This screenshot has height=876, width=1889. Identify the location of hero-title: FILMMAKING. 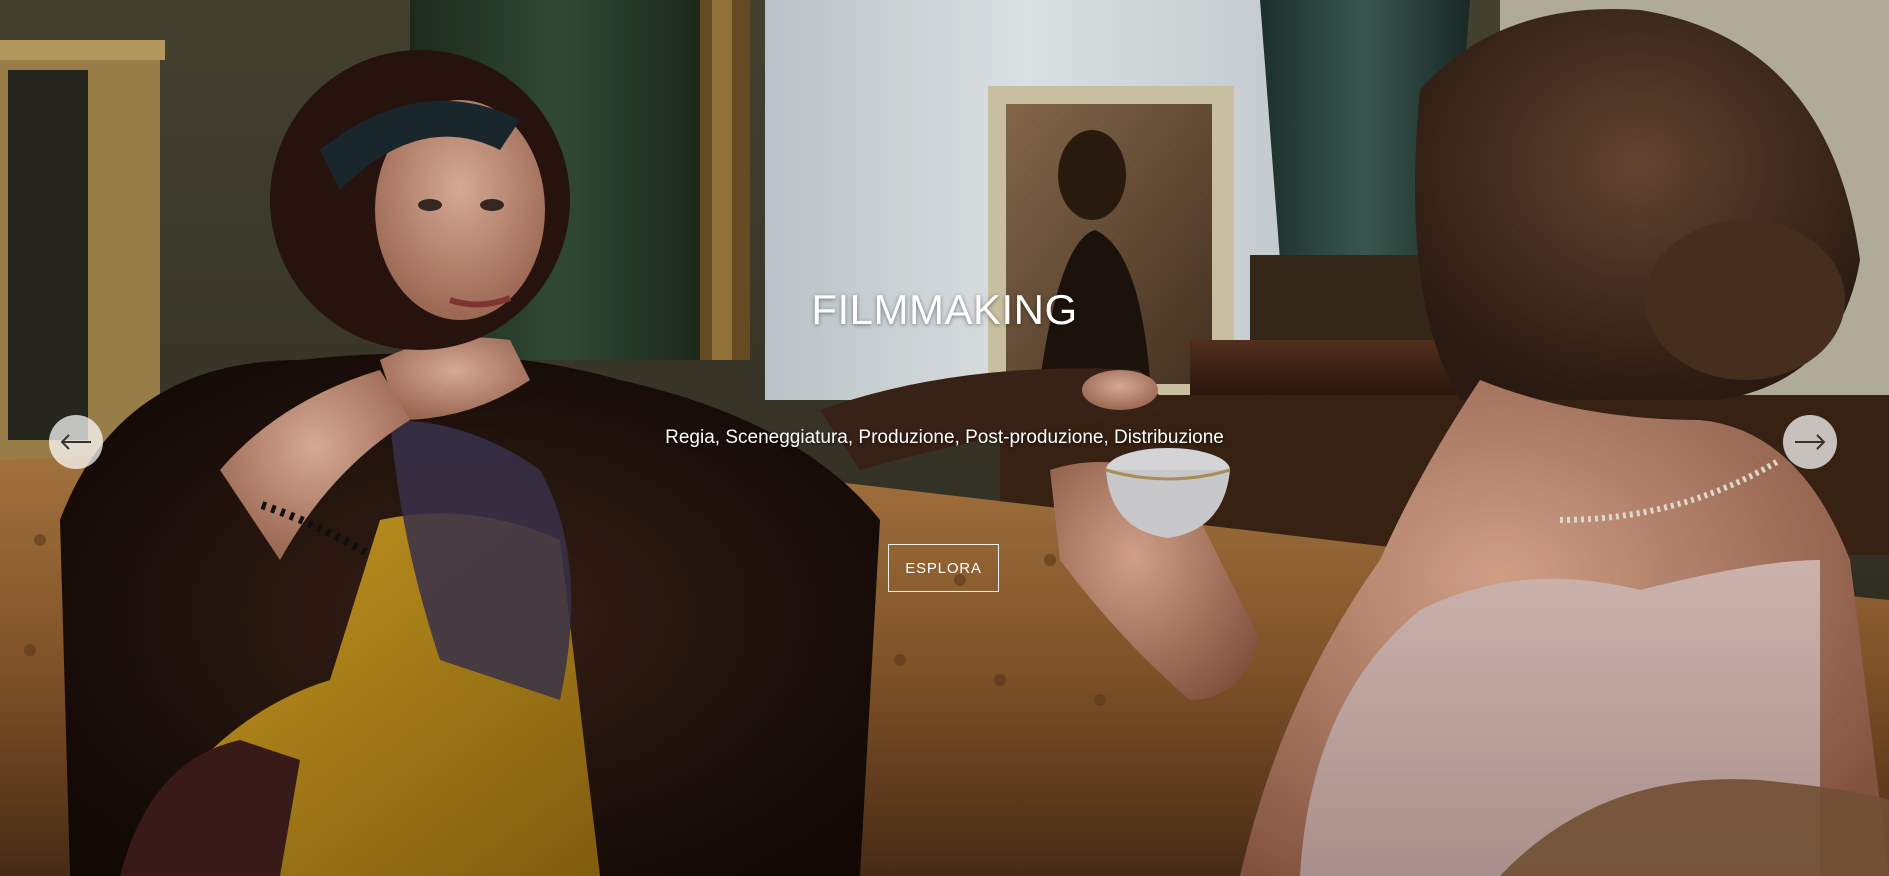
(944, 309).